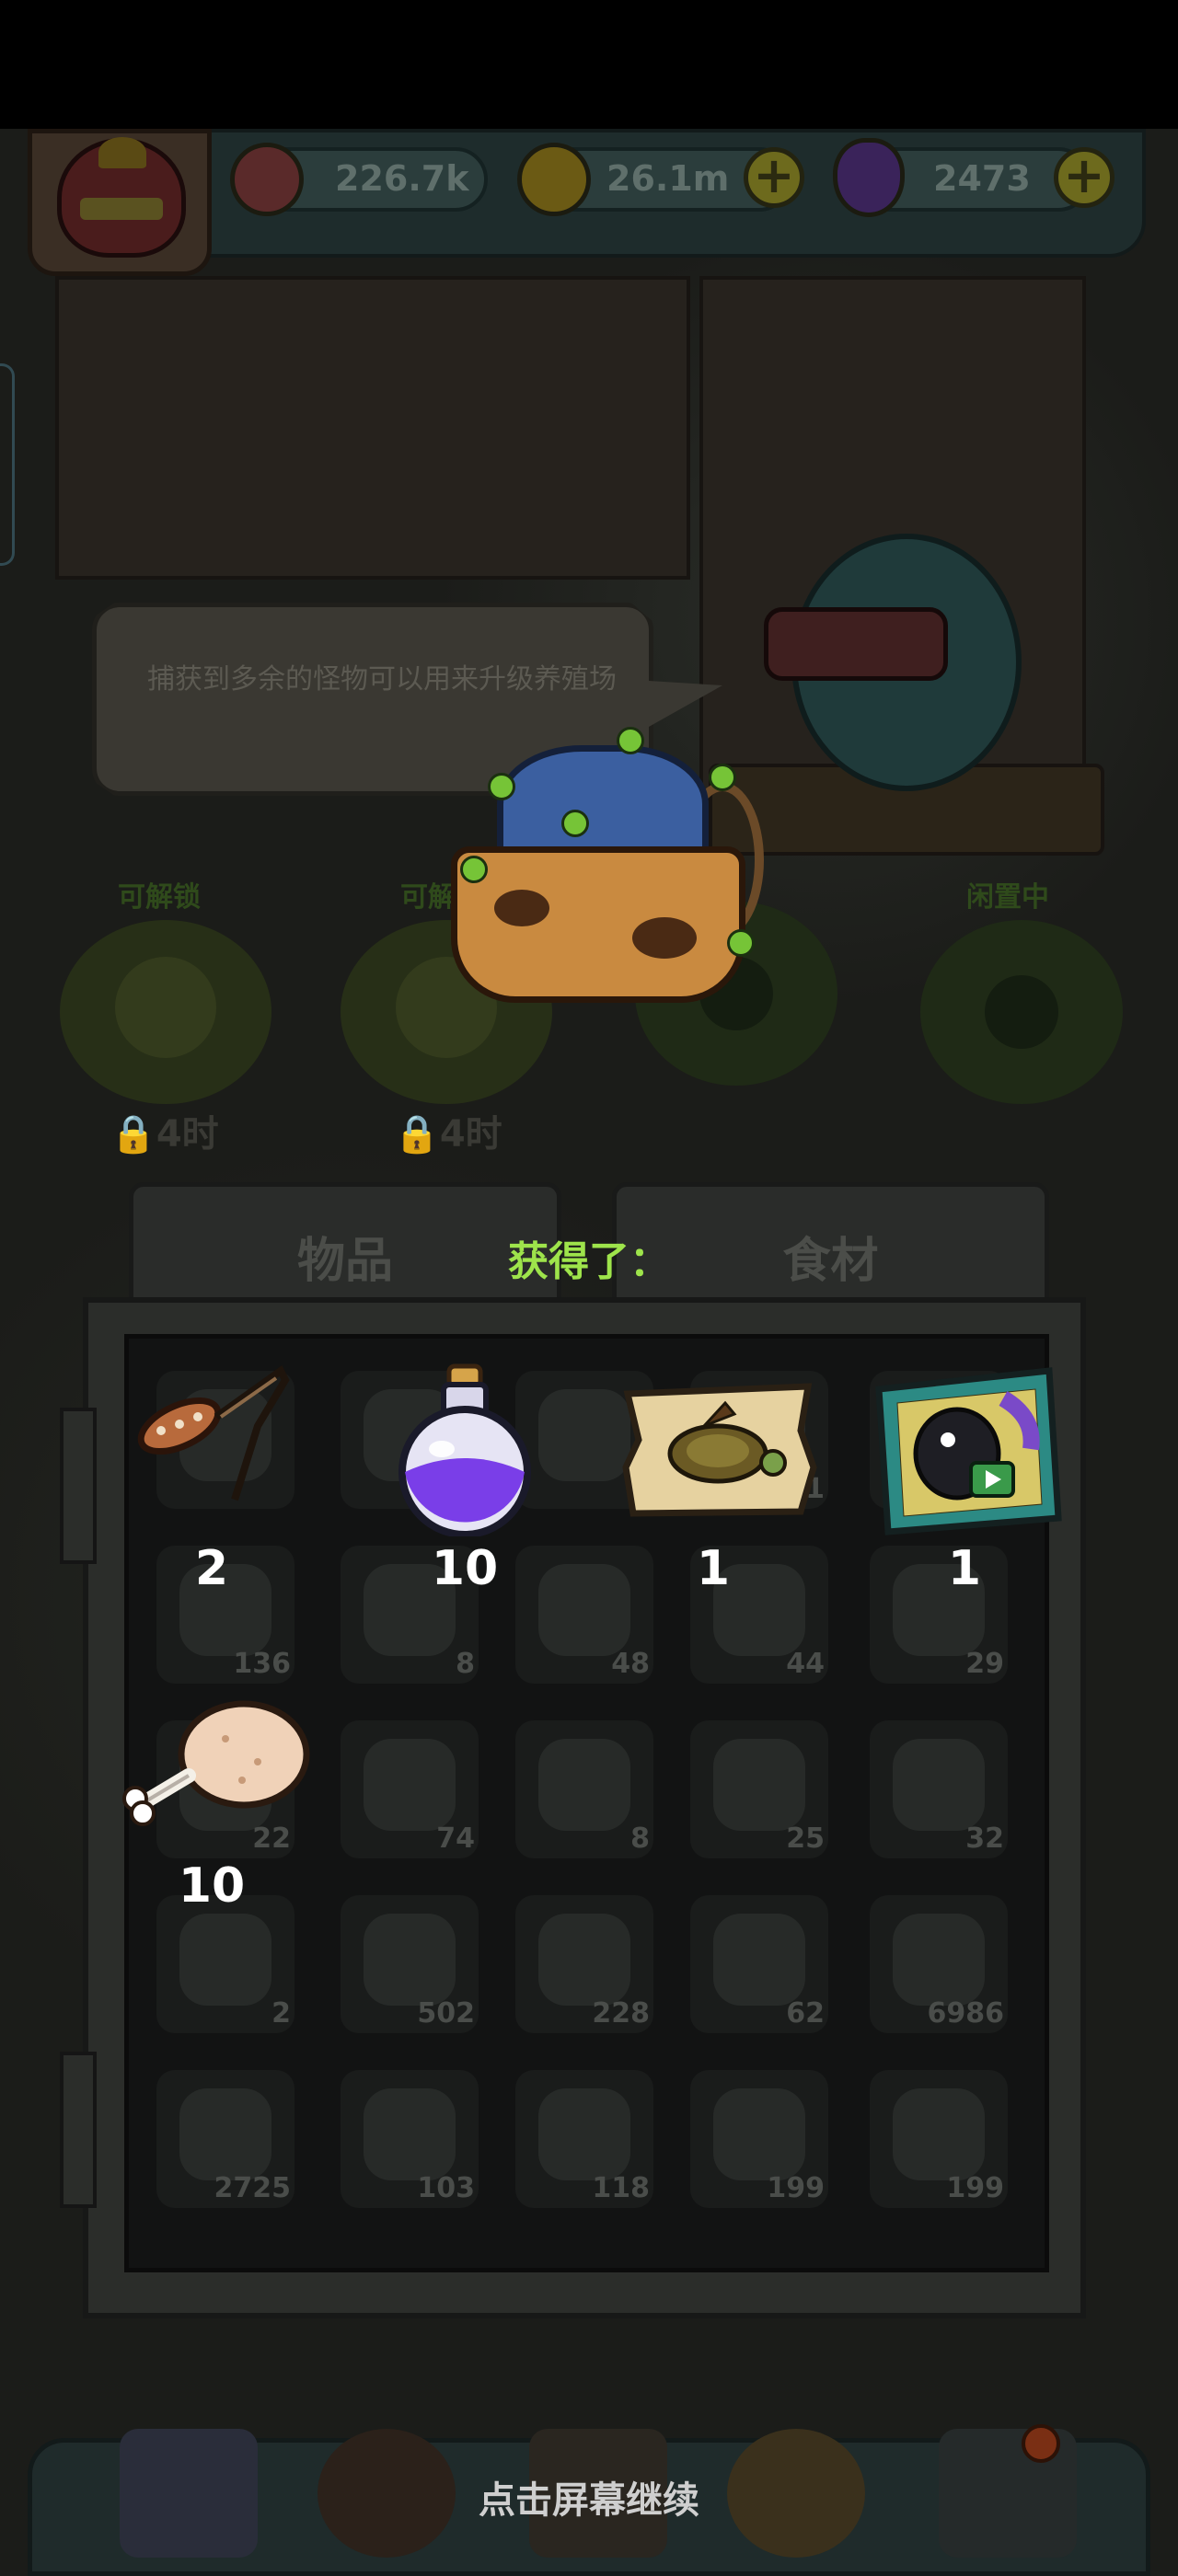 The height and width of the screenshot is (2576, 1178). Describe the element at coordinates (446, 2013) in the screenshot. I see `inventory-count: 502` at that location.